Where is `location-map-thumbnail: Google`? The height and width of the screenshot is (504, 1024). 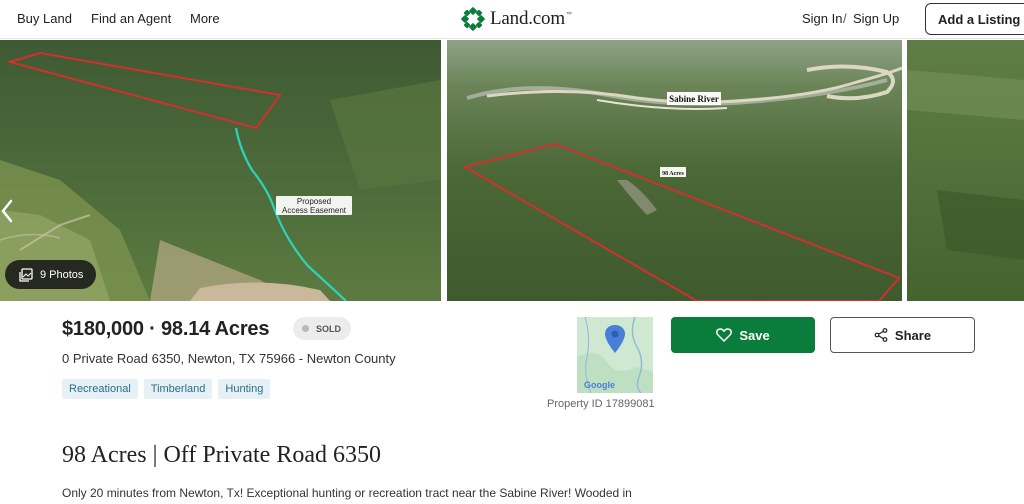 location-map-thumbnail: Google is located at coordinates (615, 355).